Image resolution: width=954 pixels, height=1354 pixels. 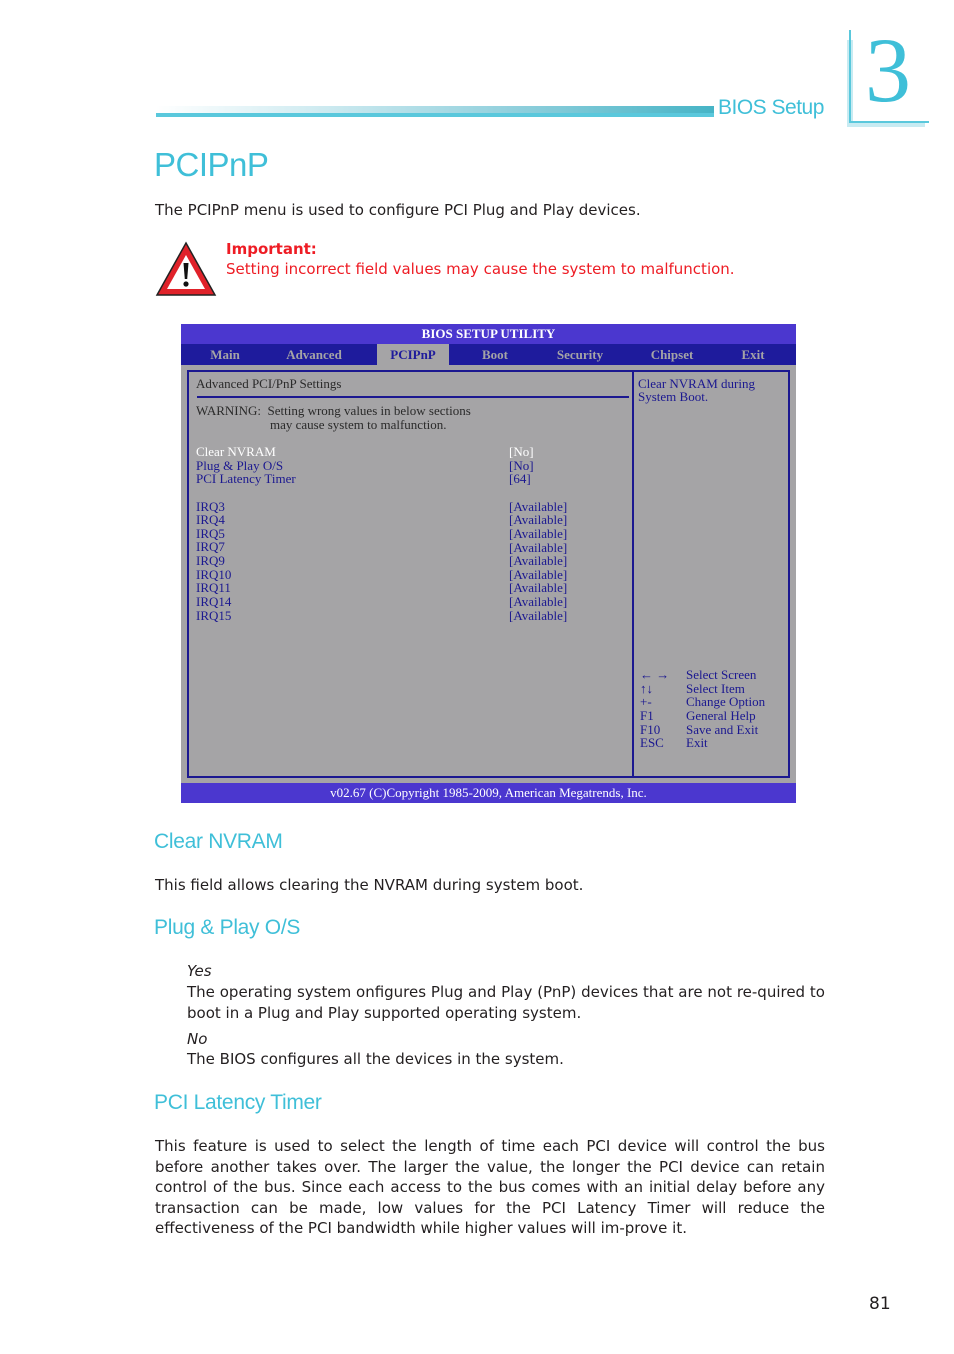 What do you see at coordinates (210, 546) in the screenshot?
I see `irq-label: IRQ7` at bounding box center [210, 546].